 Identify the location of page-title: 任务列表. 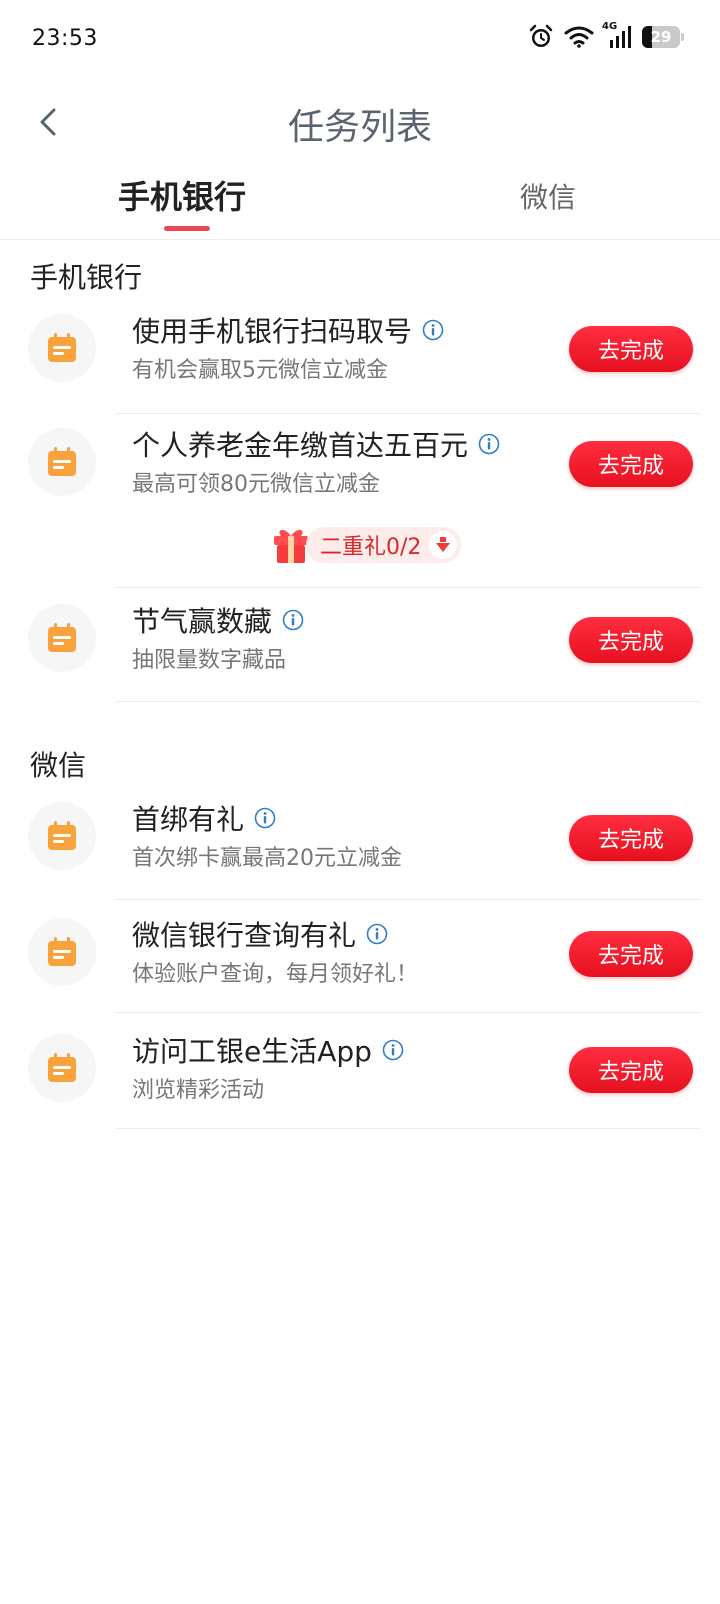
(359, 127).